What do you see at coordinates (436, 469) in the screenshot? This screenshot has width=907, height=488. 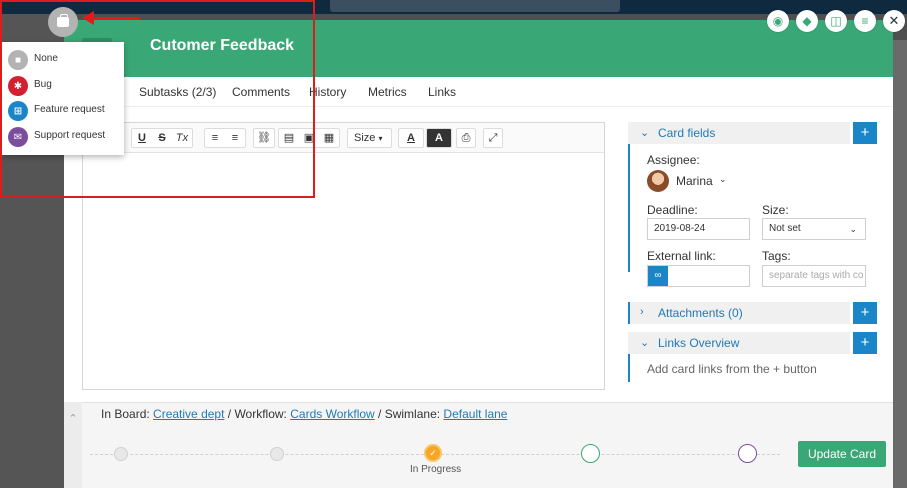 I see `current-stage-label: In Progress` at bounding box center [436, 469].